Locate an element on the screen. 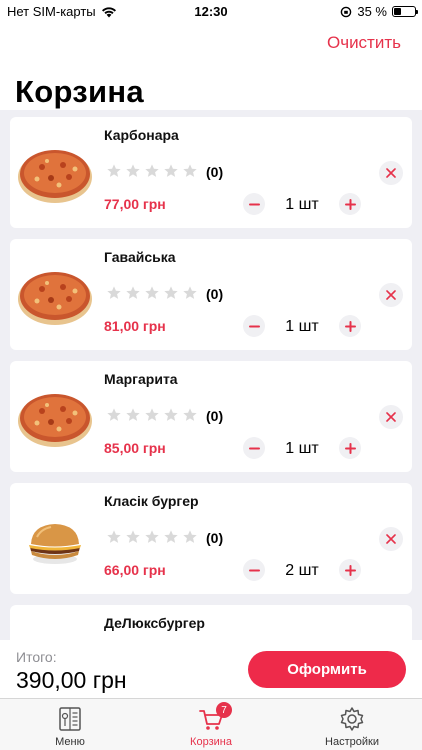  checkout-button: Оформить is located at coordinates (327, 669).